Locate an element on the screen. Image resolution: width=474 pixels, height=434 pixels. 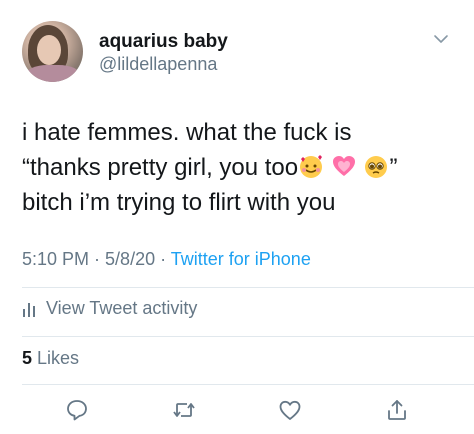
tweet-line-2: “thanks pretty girl, you too ” is located at coordinates (242, 167).